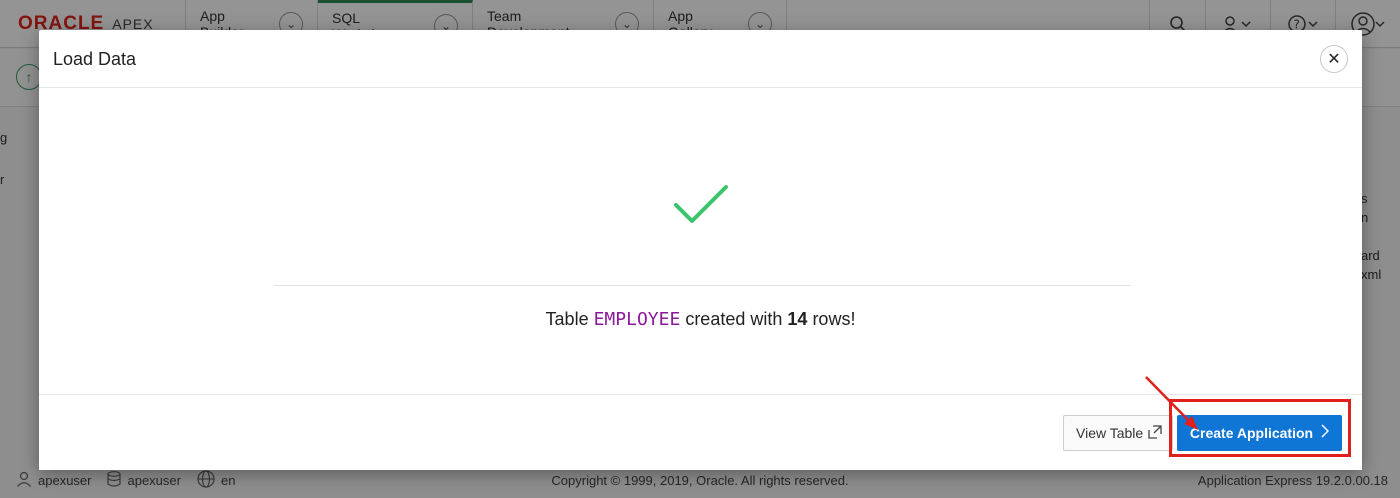 Image resolution: width=1400 pixels, height=498 pixels. What do you see at coordinates (797, 319) in the screenshot?
I see `row-count: 14` at bounding box center [797, 319].